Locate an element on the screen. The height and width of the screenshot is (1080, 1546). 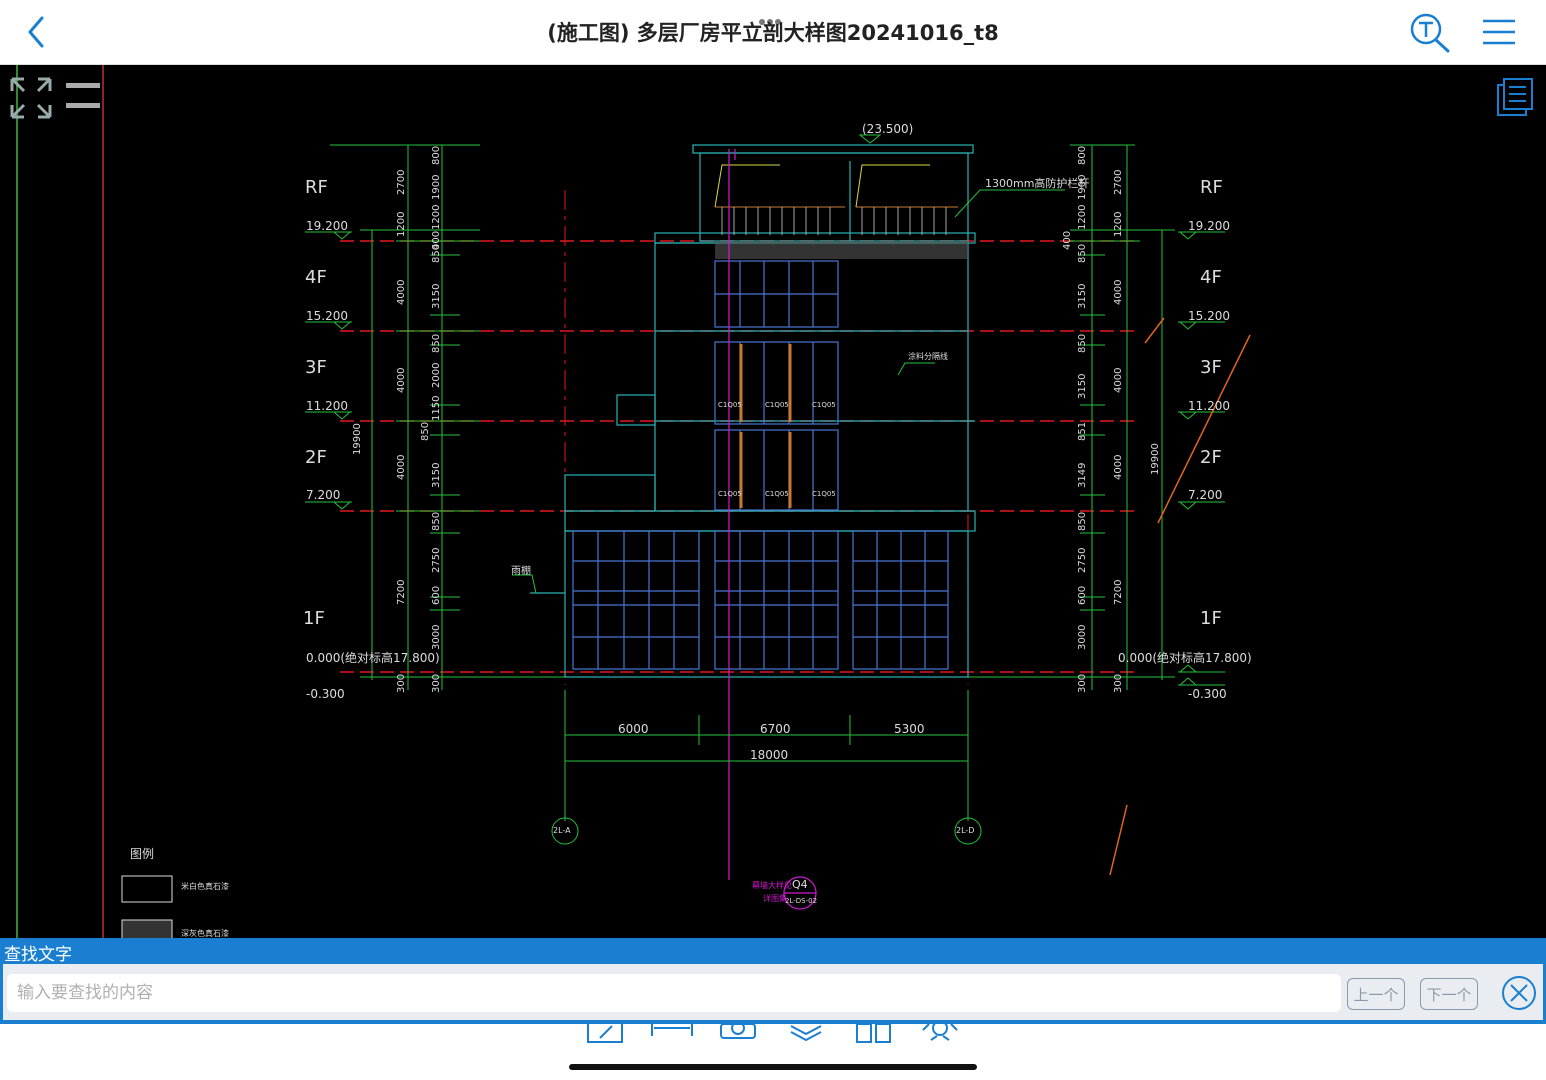
dim-a-right-6: 7200 is located at coordinates (1118, 592).